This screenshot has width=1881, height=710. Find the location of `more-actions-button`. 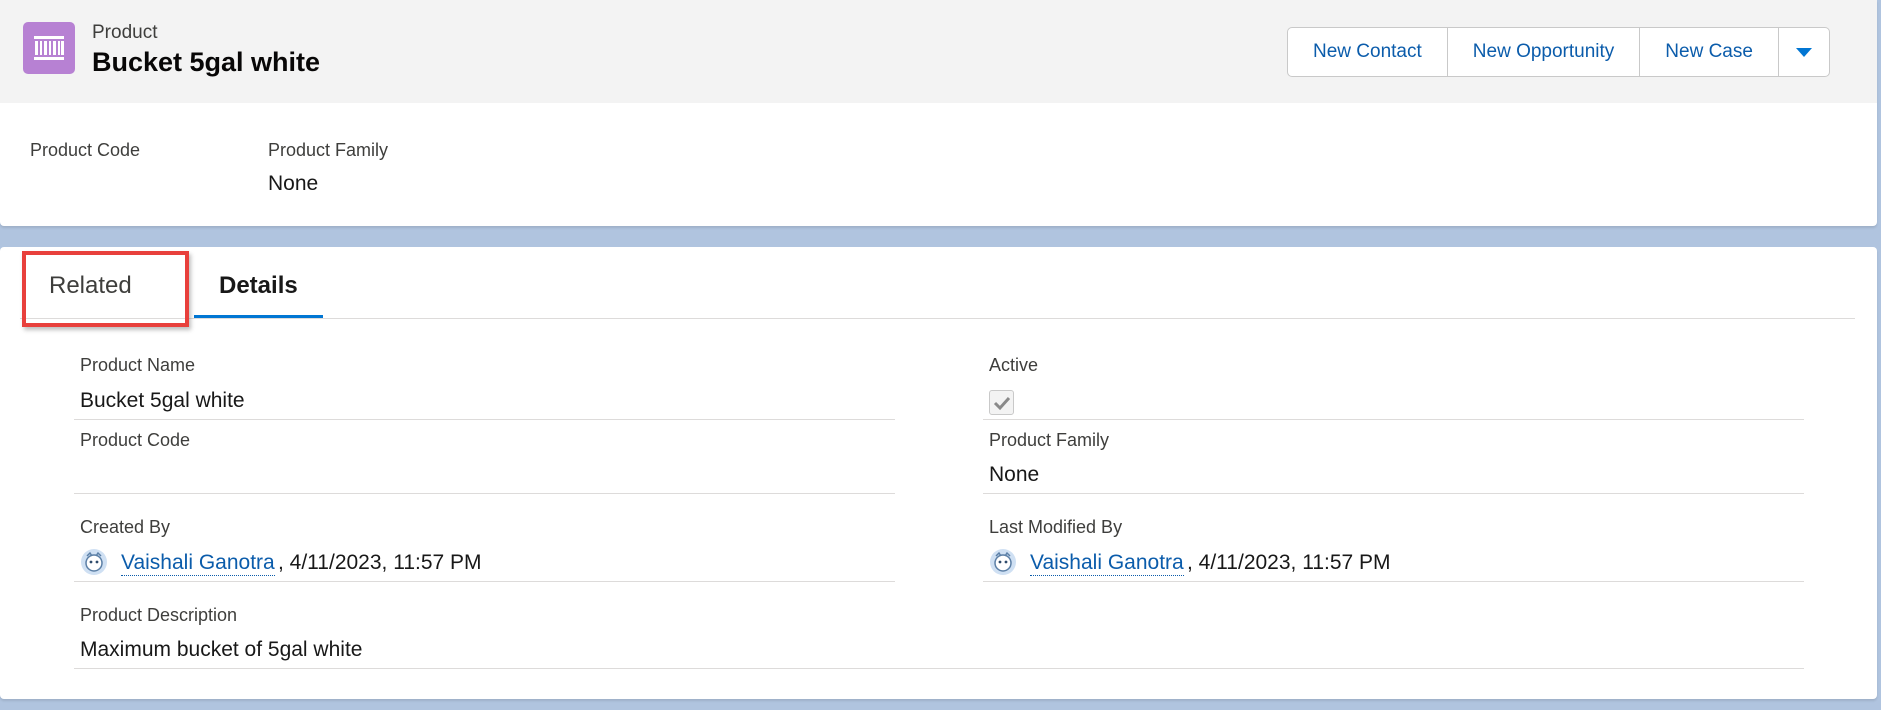

more-actions-button is located at coordinates (1804, 52).